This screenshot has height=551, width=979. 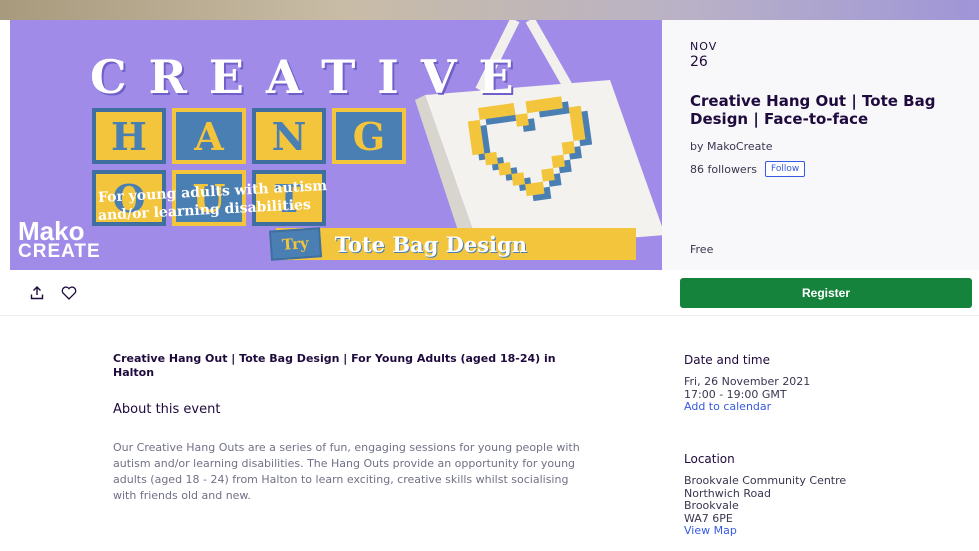 I want to click on tile-letter: H, so click(x=129, y=136).